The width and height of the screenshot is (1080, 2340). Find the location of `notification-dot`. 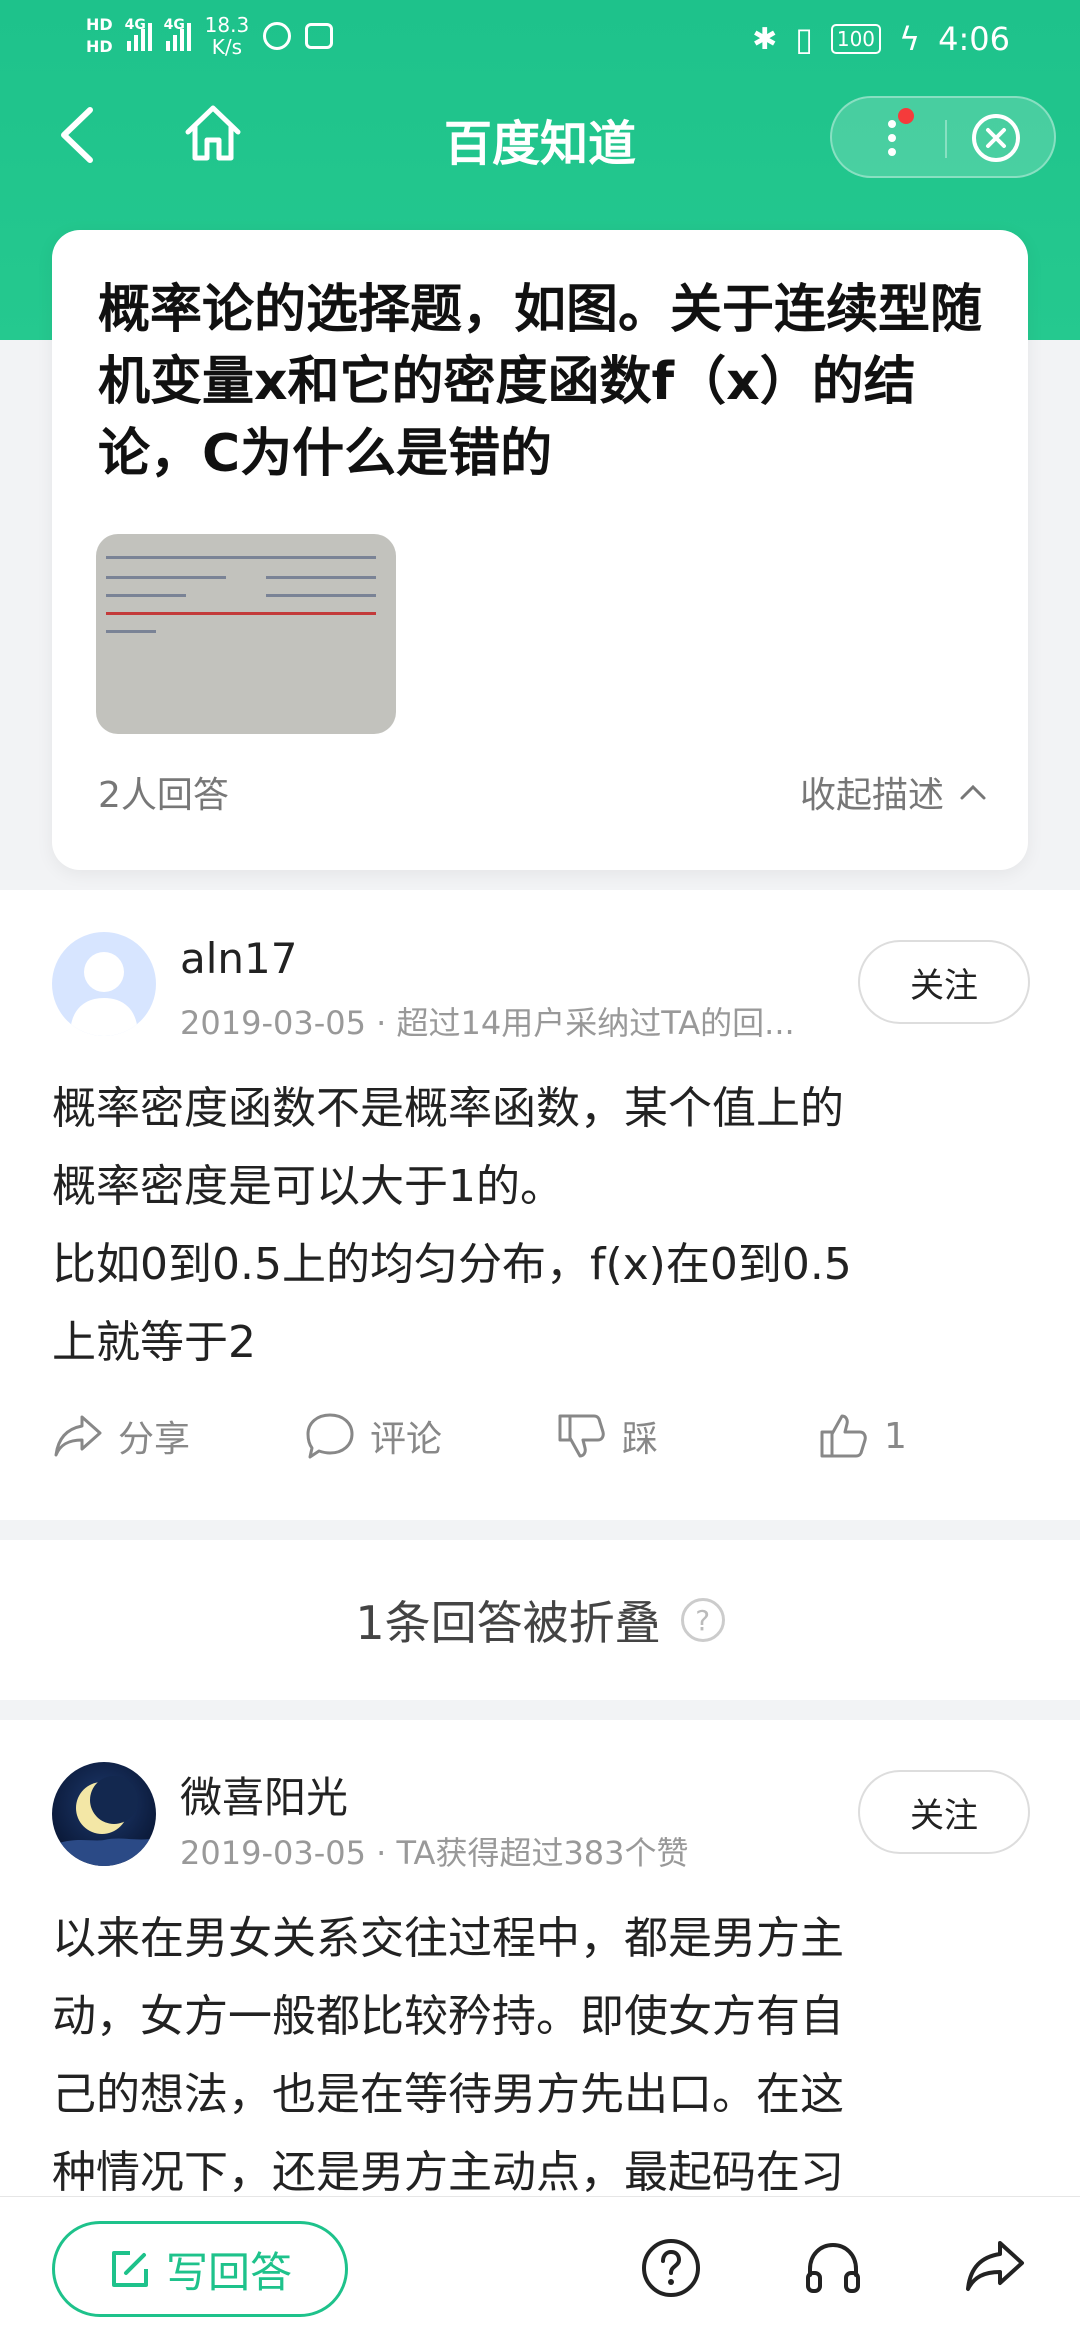

notification-dot is located at coordinates (906, 116).